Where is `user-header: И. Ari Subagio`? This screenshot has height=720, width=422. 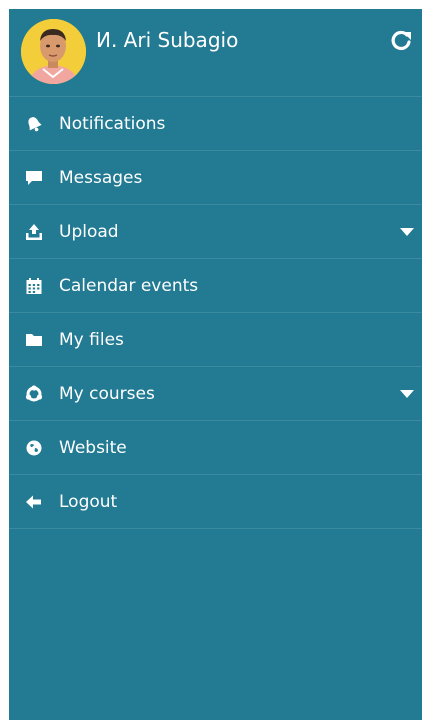
user-header: И. Ari Subagio is located at coordinates (215, 53).